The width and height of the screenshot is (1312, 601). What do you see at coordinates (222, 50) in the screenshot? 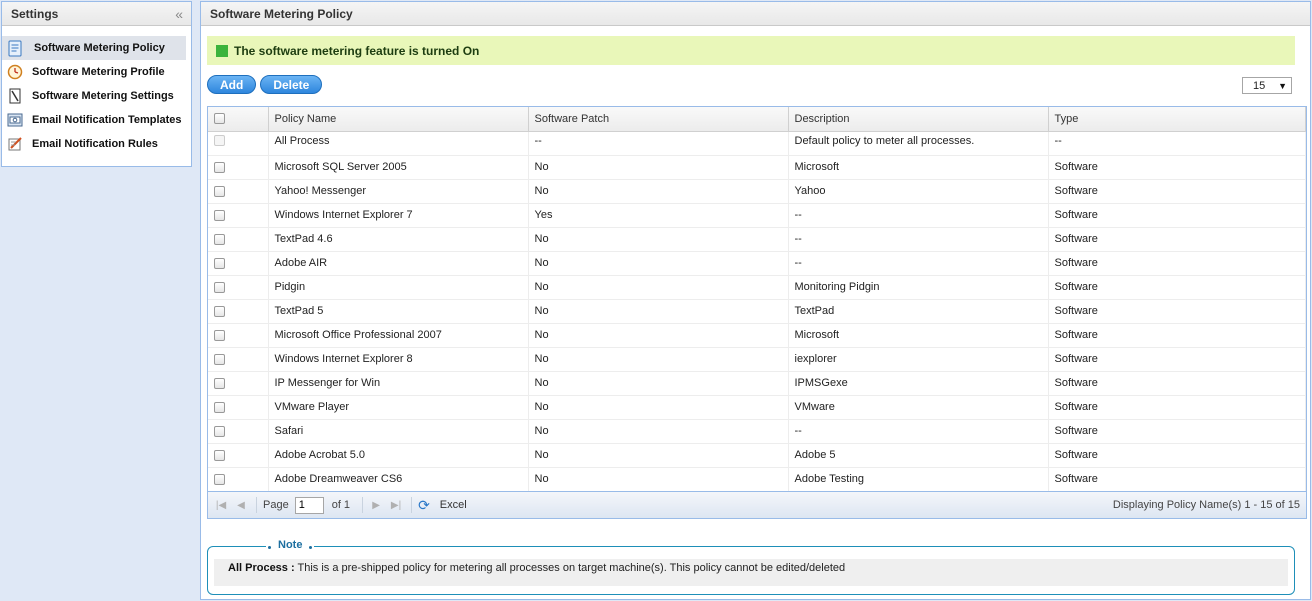
I see `status-indicator-icon` at bounding box center [222, 50].